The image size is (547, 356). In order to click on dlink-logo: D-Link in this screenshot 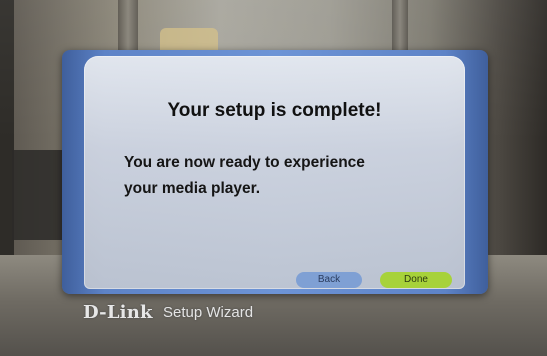, I will do `click(118, 312)`.